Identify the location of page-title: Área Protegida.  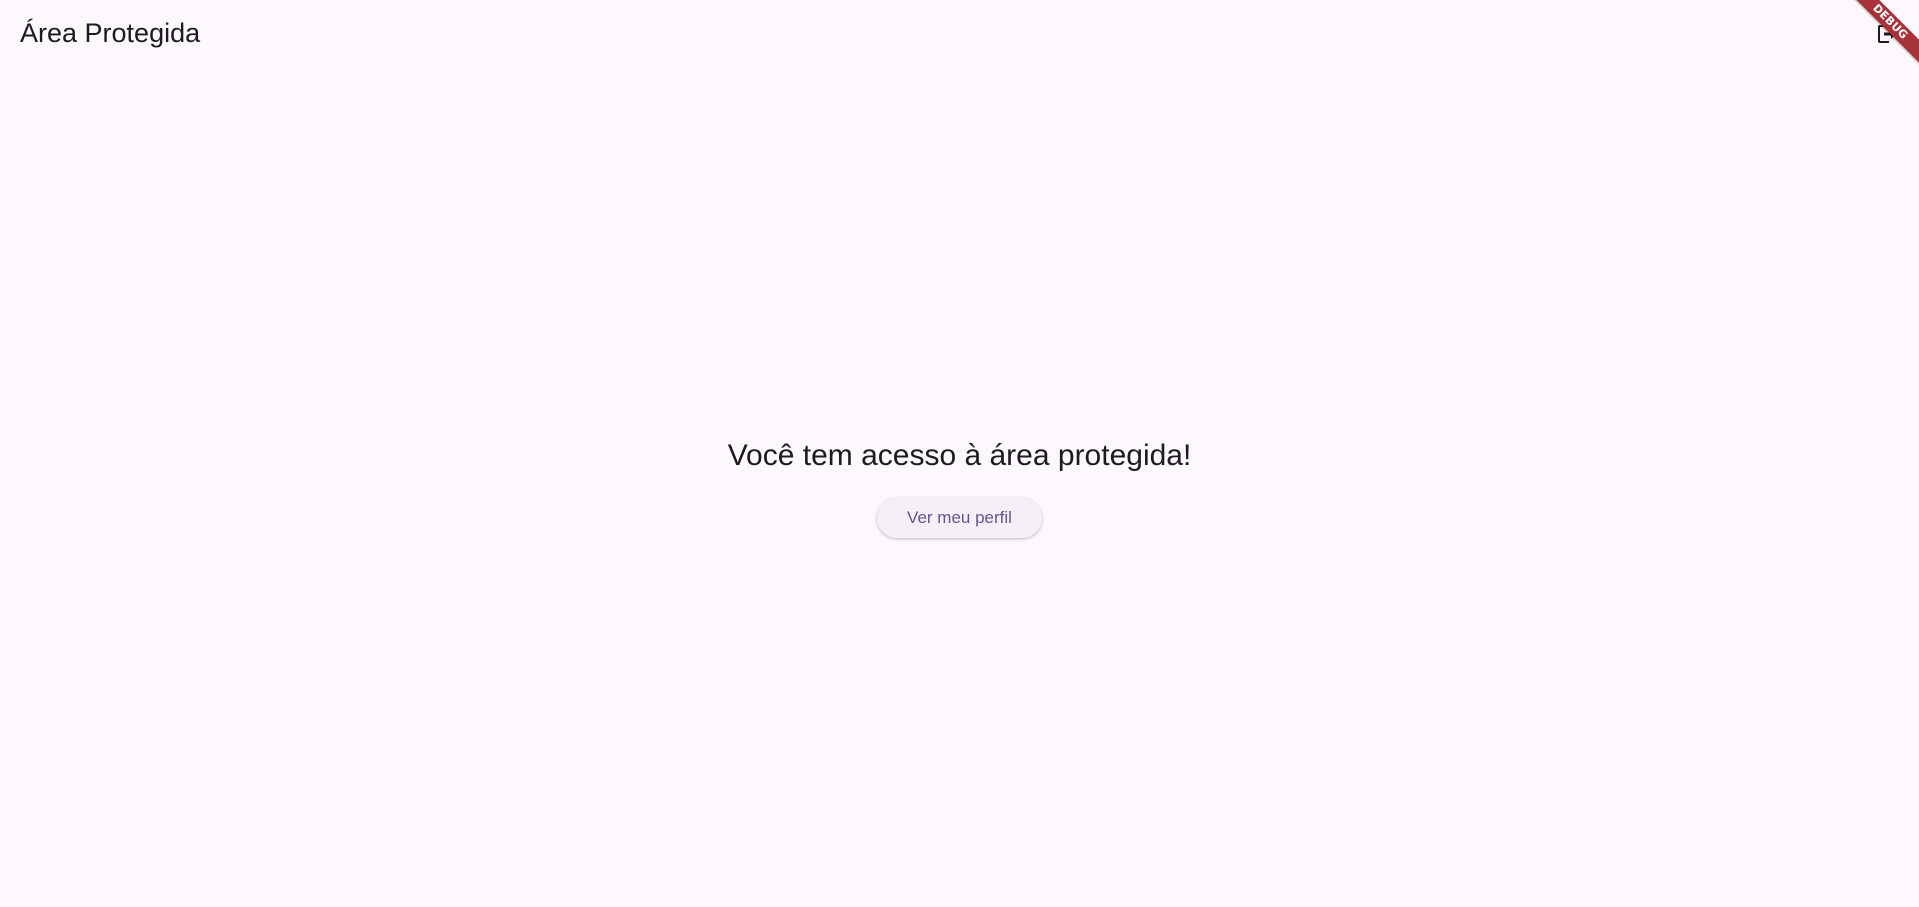
(110, 33).